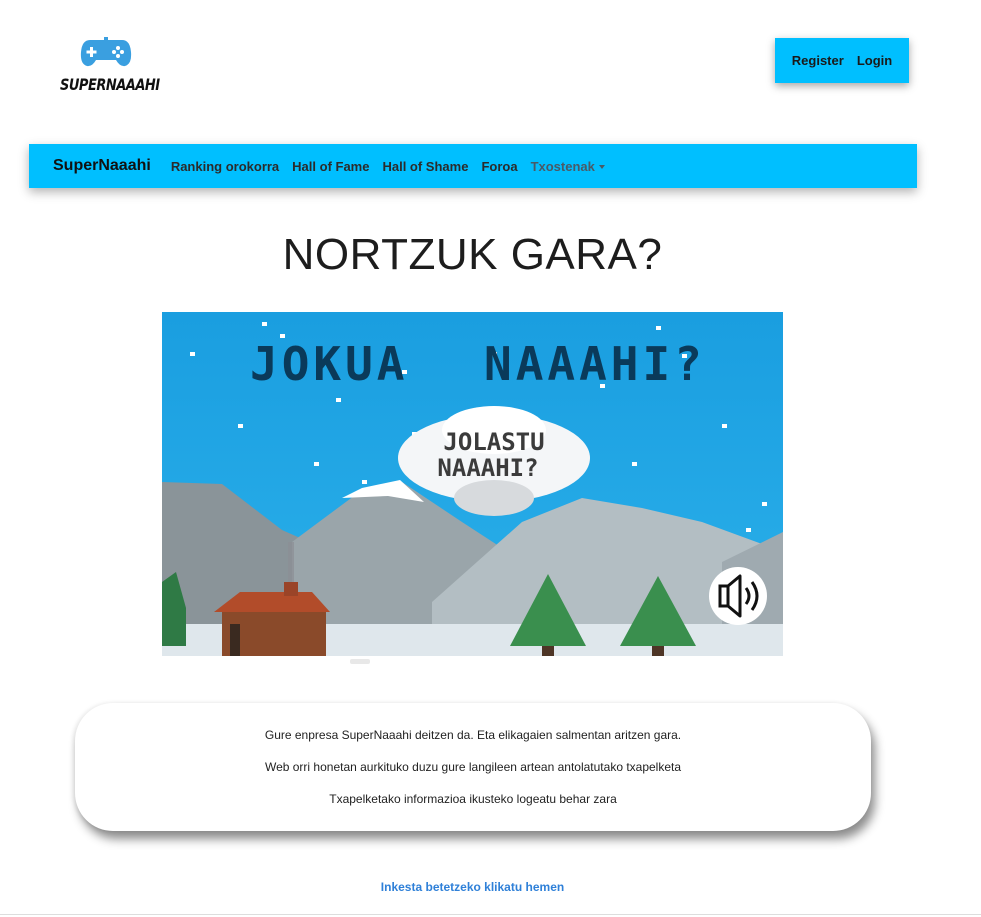 The height and width of the screenshot is (917, 981). I want to click on nav-item-hall-of-fame: Hall of Fame, so click(330, 166).